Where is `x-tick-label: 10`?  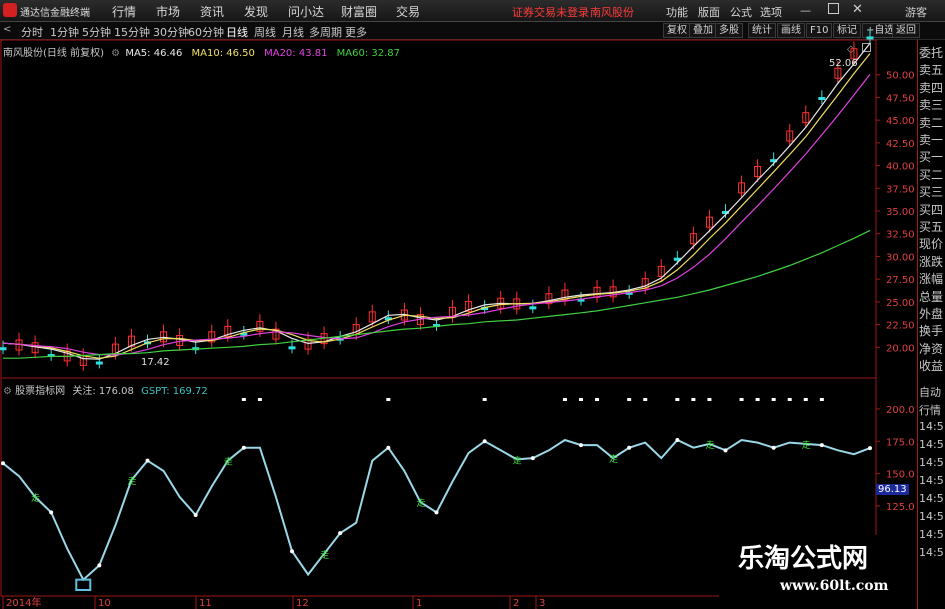 x-tick-label: 10 is located at coordinates (104, 603).